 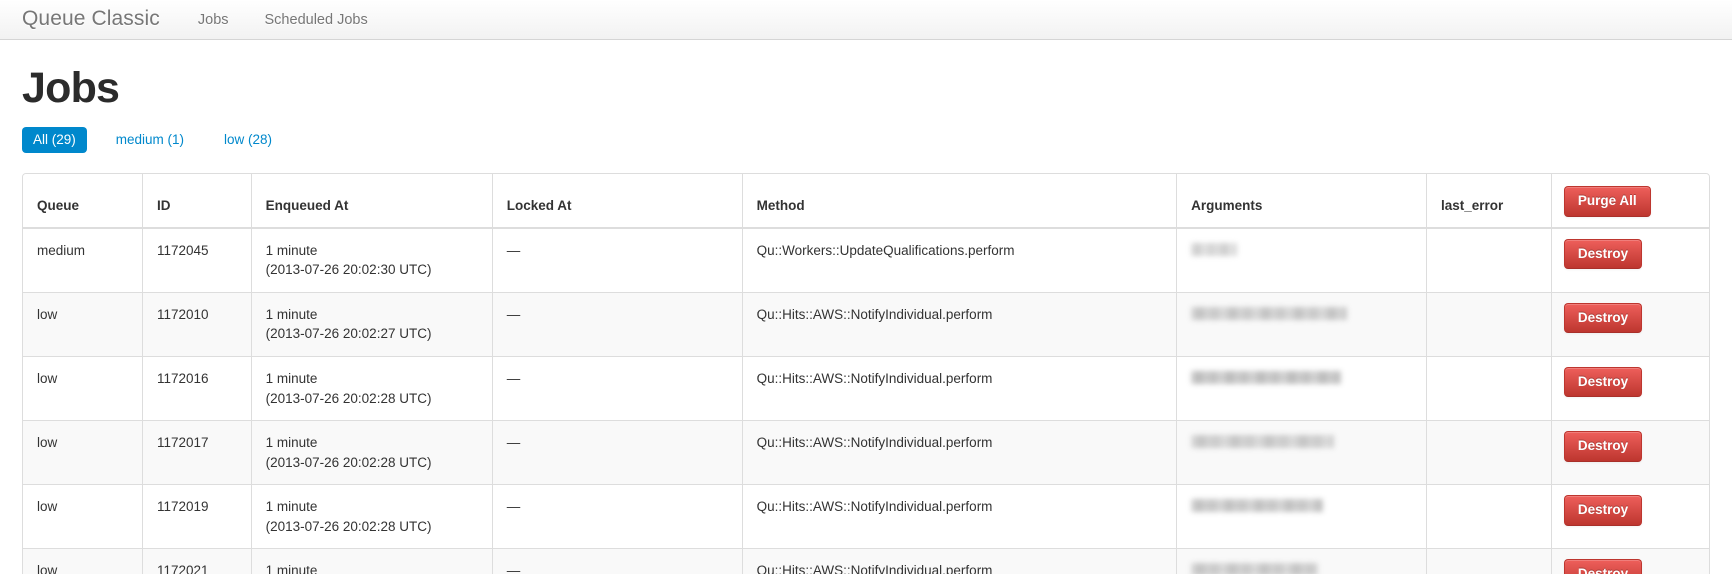 What do you see at coordinates (348, 334) in the screenshot?
I see `enqueued-absolute: (2013-07-26 20:02:27 UTC)` at bounding box center [348, 334].